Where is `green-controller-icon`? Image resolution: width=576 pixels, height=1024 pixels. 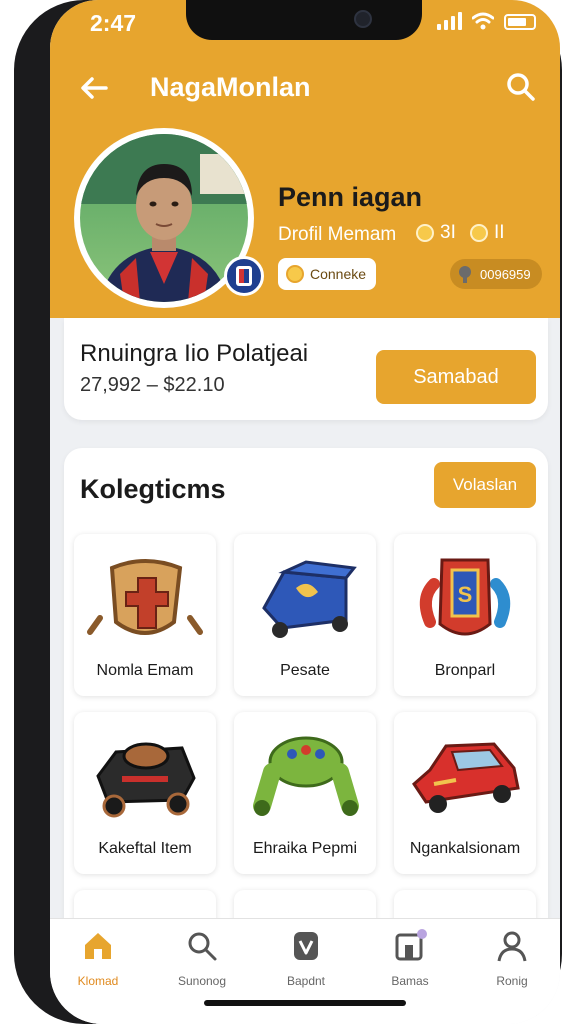 green-controller-icon is located at coordinates (306, 776).